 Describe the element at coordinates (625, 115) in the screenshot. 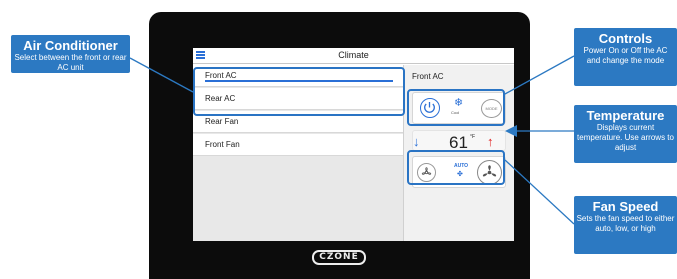

I see `callout-temperature-title: Temperature` at that location.